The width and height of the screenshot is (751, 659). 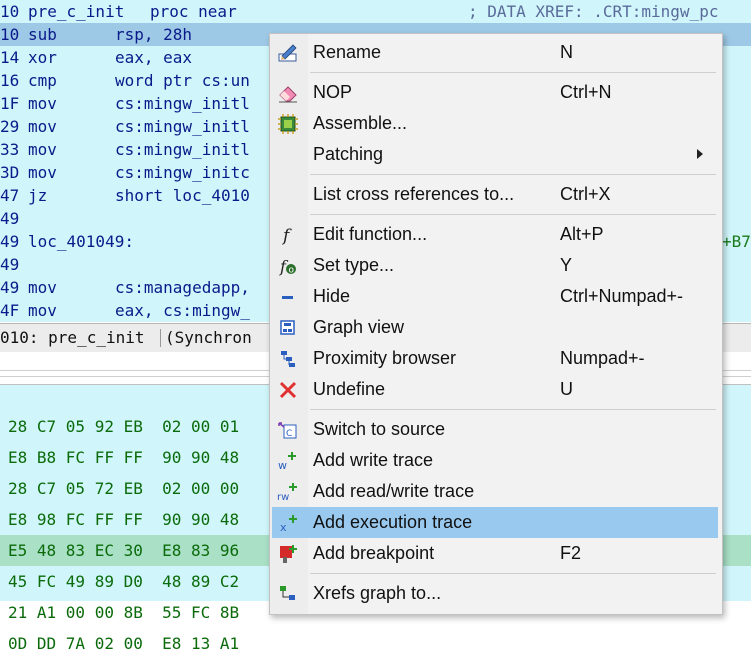 I want to click on switch-source-icon: C, so click(x=288, y=430).